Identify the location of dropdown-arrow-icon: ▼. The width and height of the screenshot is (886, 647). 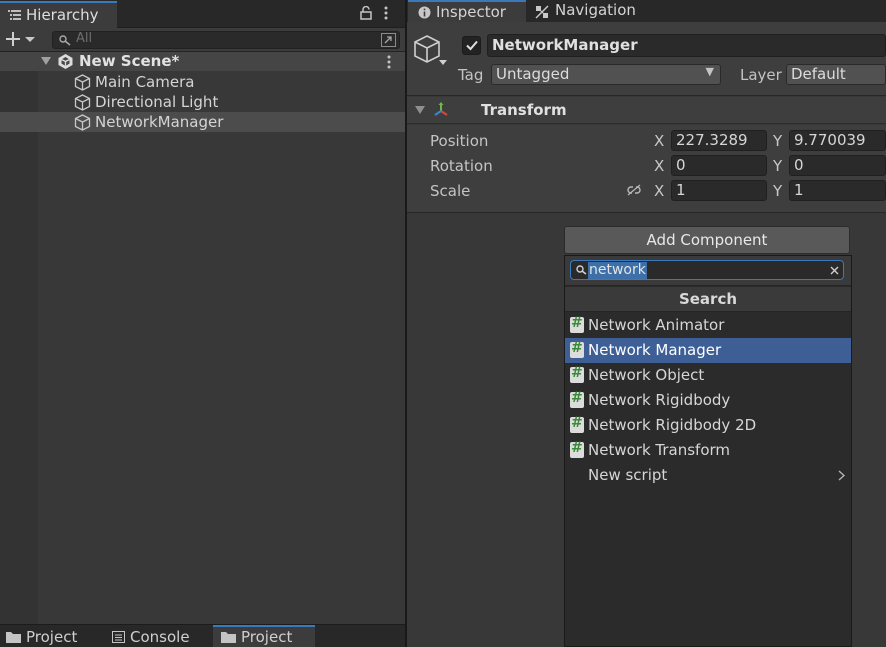
(709, 71).